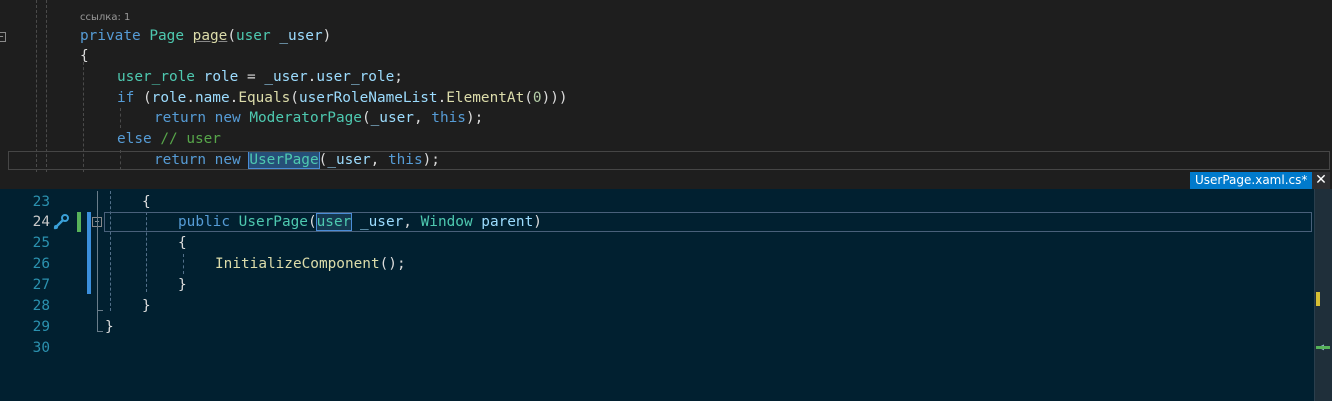 The height and width of the screenshot is (401, 1332). Describe the element at coordinates (41, 243) in the screenshot. I see `line-number: 25` at that location.